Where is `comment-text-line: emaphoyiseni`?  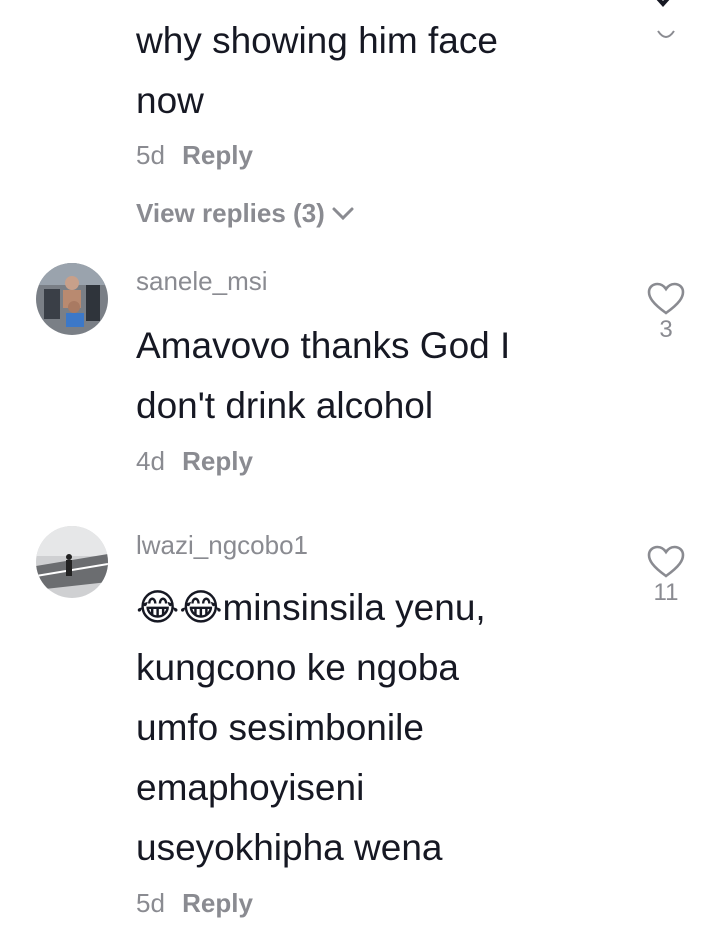
comment-text-line: emaphoyiseni is located at coordinates (250, 787).